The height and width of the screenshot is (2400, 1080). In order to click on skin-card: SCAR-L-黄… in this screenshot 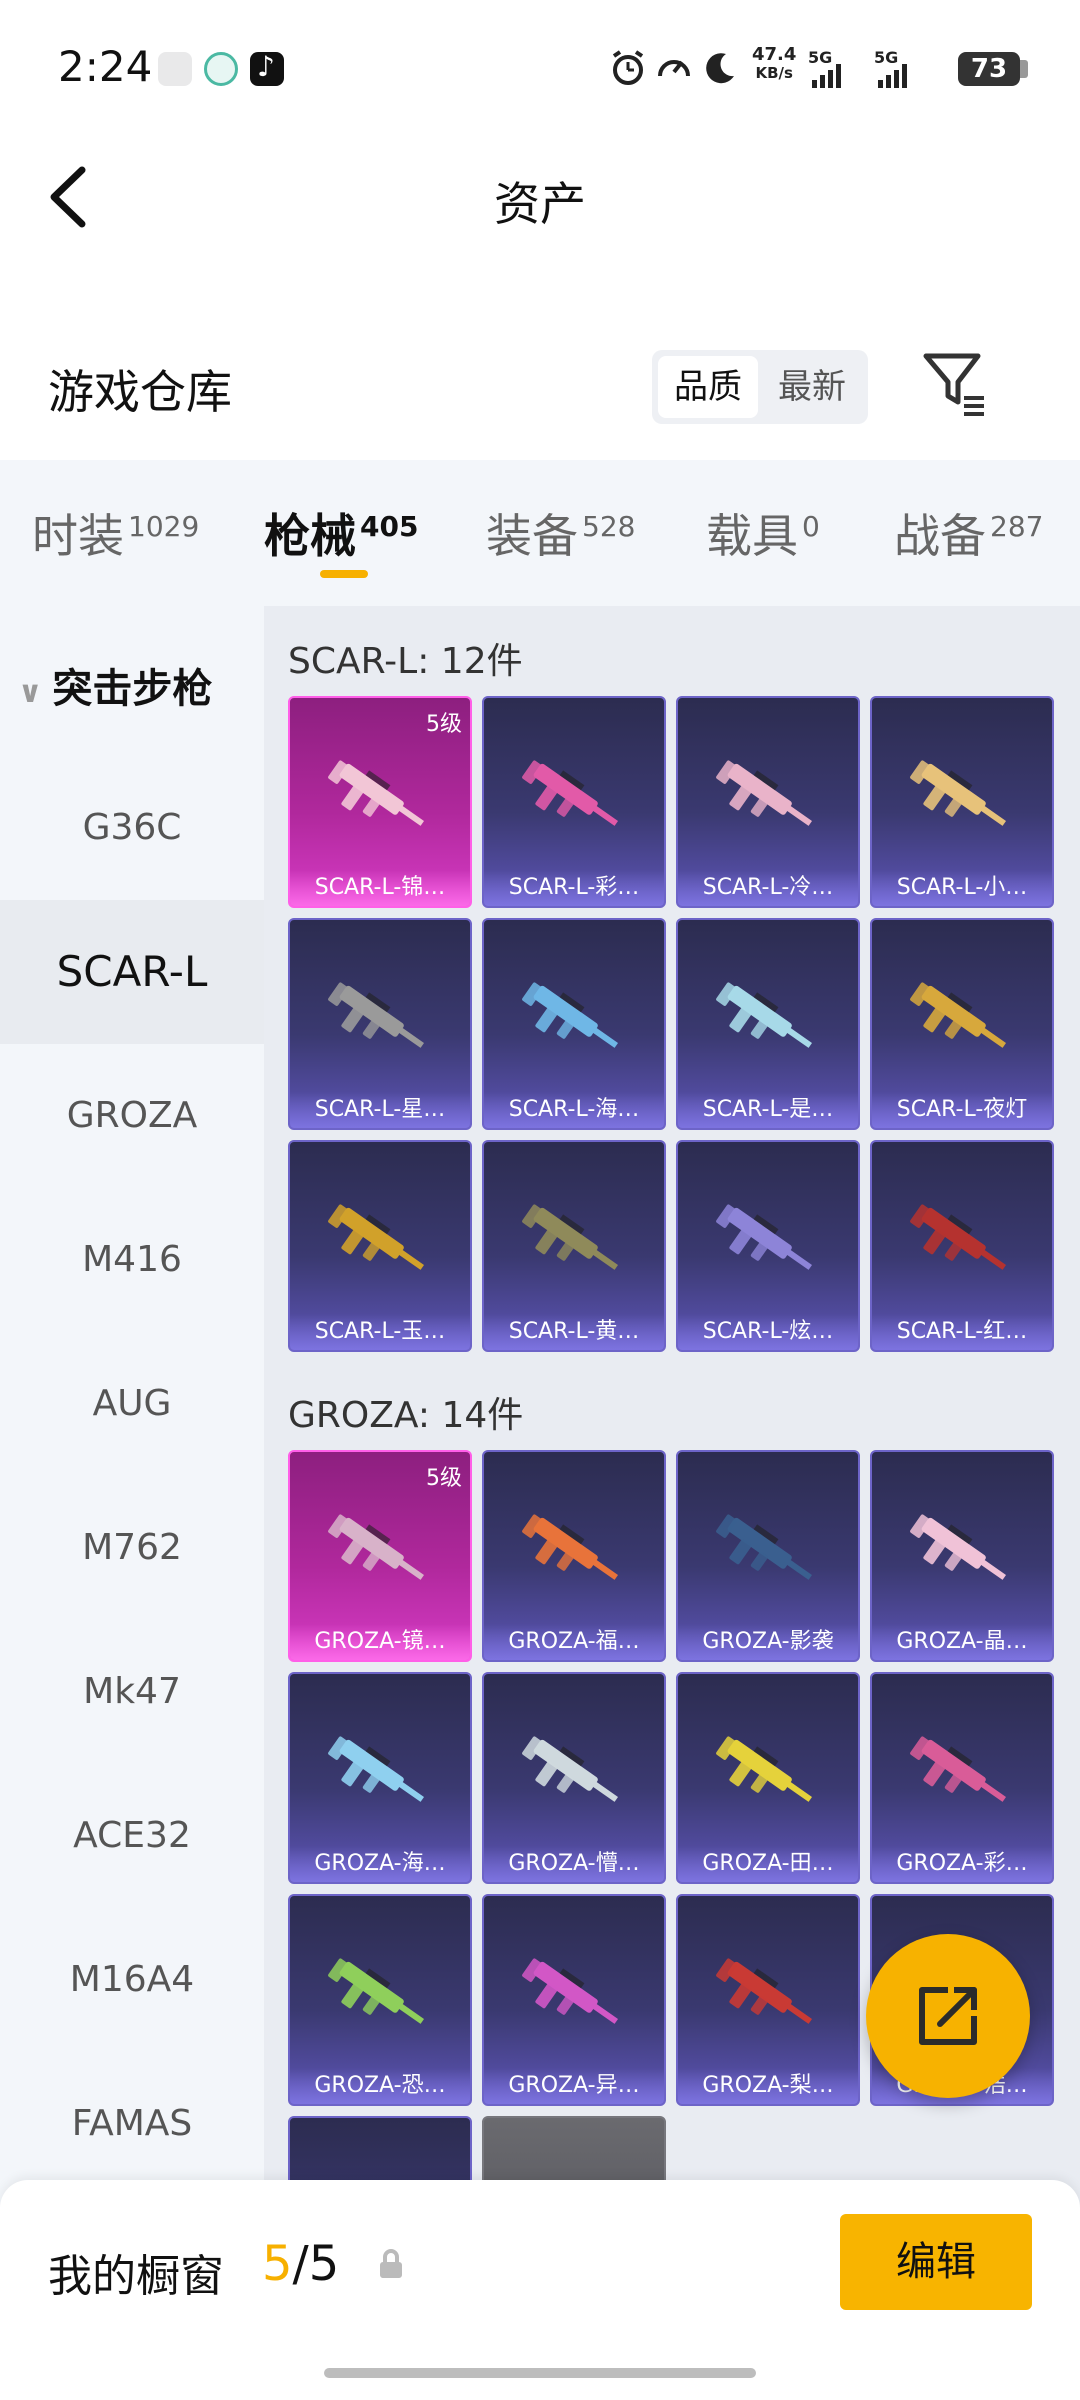, I will do `click(574, 1246)`.